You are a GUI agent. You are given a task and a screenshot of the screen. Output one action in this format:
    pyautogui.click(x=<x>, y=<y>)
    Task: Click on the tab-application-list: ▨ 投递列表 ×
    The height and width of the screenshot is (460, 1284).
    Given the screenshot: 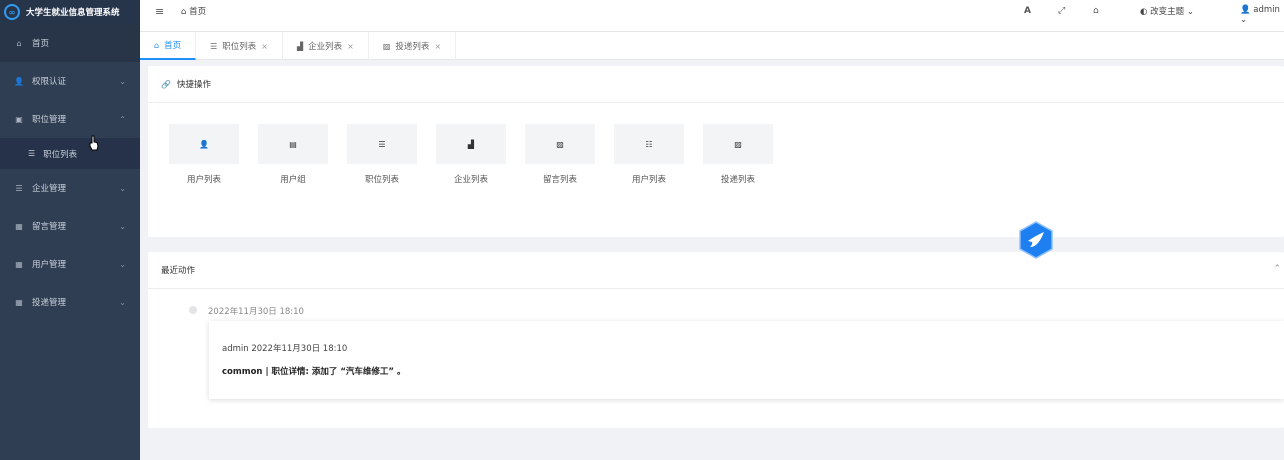 What is the action you would take?
    pyautogui.click(x=413, y=46)
    